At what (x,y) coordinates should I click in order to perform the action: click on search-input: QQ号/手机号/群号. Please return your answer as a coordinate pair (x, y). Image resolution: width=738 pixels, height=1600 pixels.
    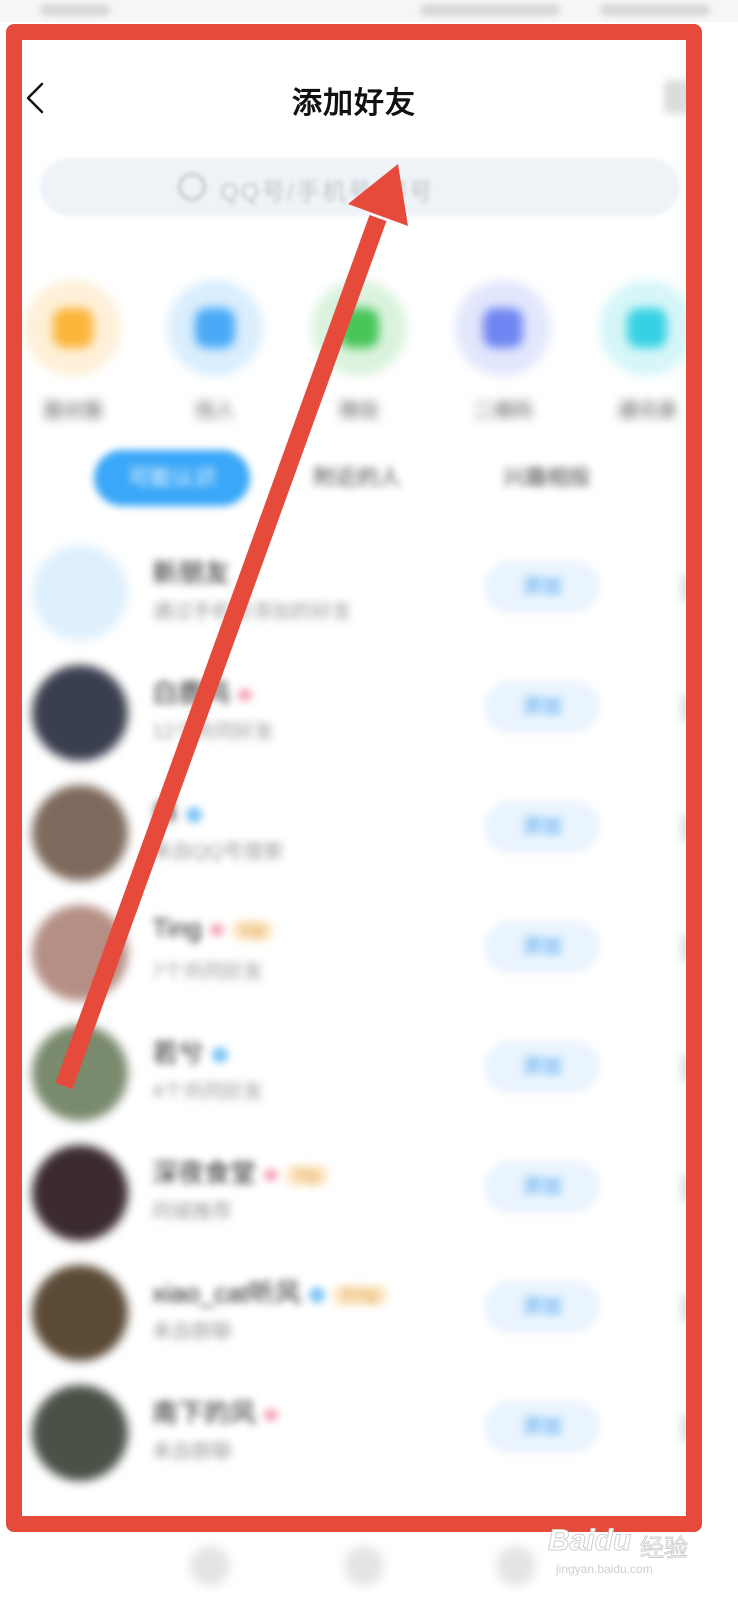
    Looking at the image, I should click on (360, 187).